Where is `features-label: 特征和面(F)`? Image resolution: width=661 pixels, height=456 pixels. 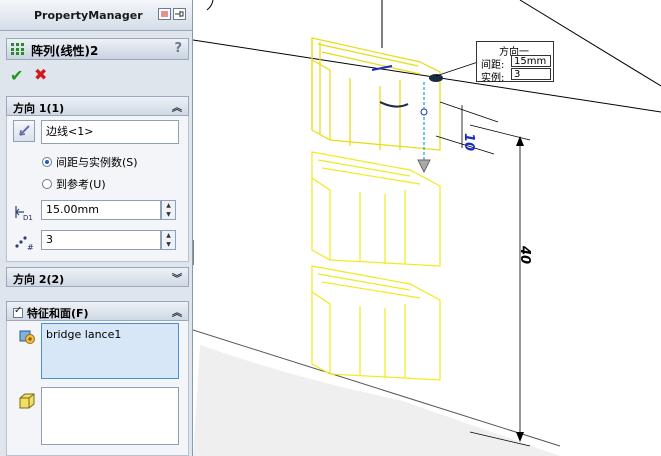 features-label: 特征和面(F) is located at coordinates (58, 313).